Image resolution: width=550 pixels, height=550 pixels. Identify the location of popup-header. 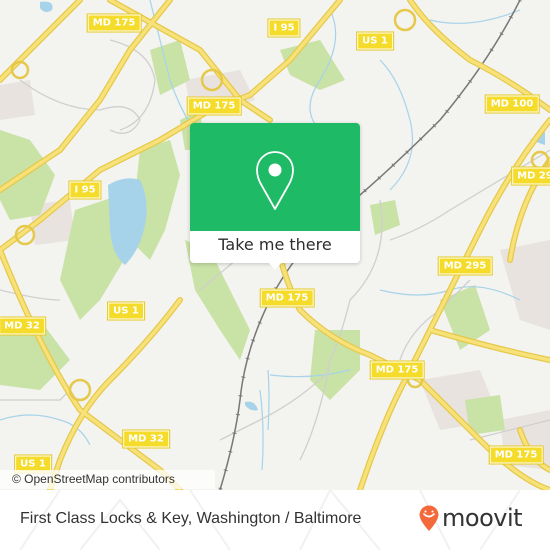
(275, 177).